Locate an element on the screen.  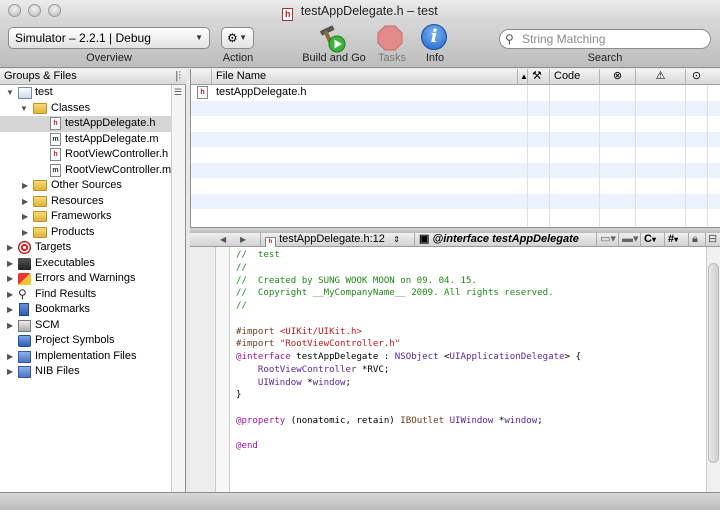
lock-icon: 🔒︎ is located at coordinates (696, 240).